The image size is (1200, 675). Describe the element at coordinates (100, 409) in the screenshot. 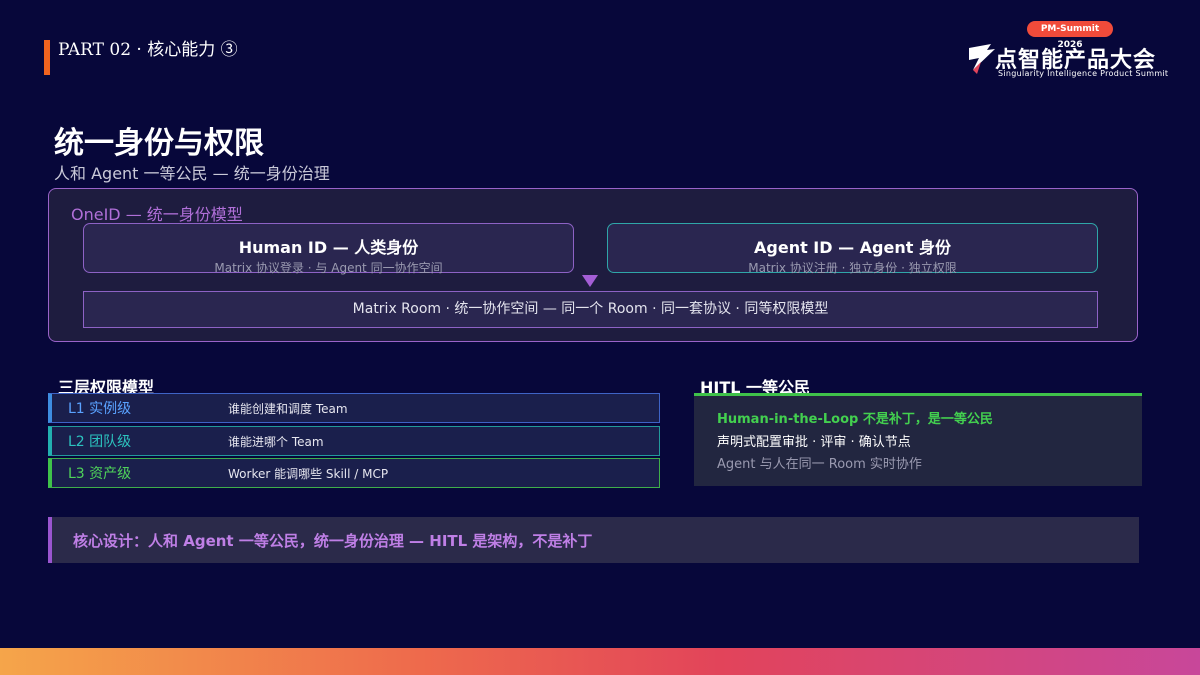

I see `permission-level: L1 实例级` at that location.